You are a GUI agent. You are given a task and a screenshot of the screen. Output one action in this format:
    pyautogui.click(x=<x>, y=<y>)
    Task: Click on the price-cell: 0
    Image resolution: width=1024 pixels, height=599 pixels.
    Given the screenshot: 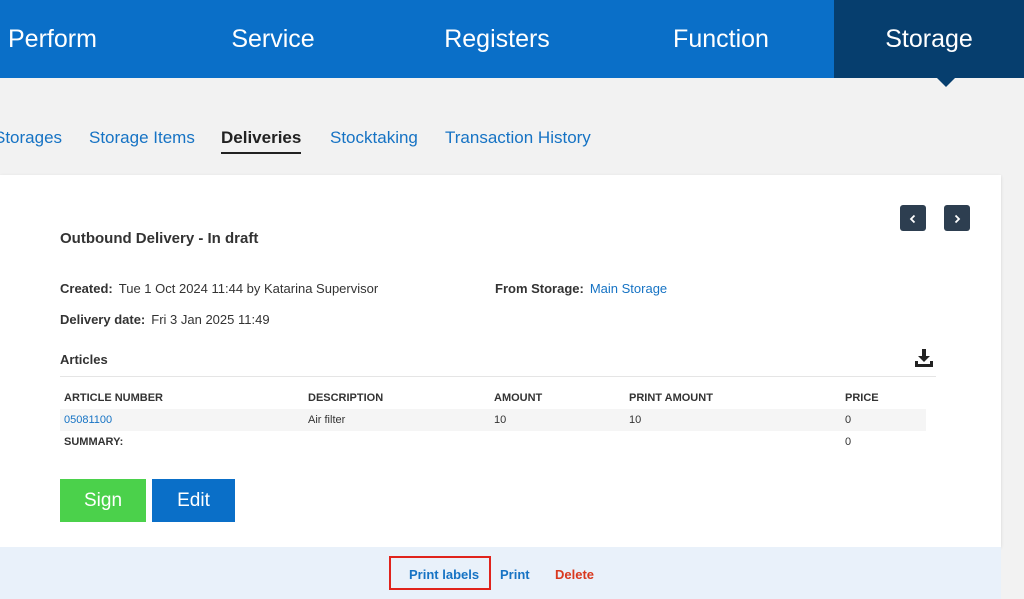 What is the action you would take?
    pyautogui.click(x=883, y=420)
    